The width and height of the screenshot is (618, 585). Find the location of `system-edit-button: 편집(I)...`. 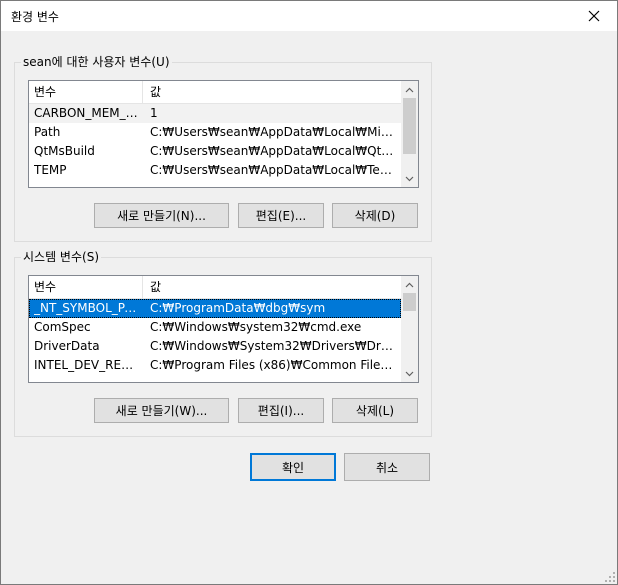

system-edit-button: 편집(I)... is located at coordinates (281, 410).